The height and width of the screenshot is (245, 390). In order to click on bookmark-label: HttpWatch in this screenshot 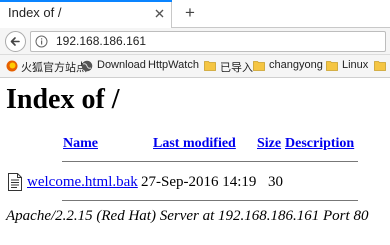, I will do `click(173, 65)`.